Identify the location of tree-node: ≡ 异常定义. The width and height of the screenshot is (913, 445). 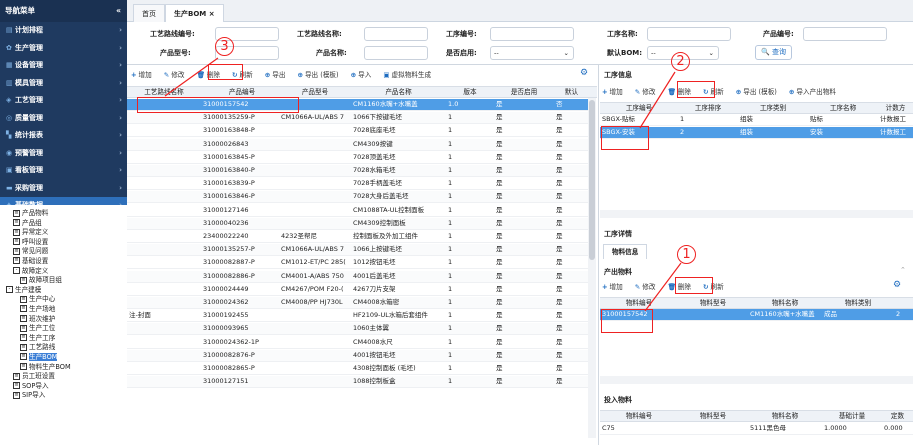
(63, 233).